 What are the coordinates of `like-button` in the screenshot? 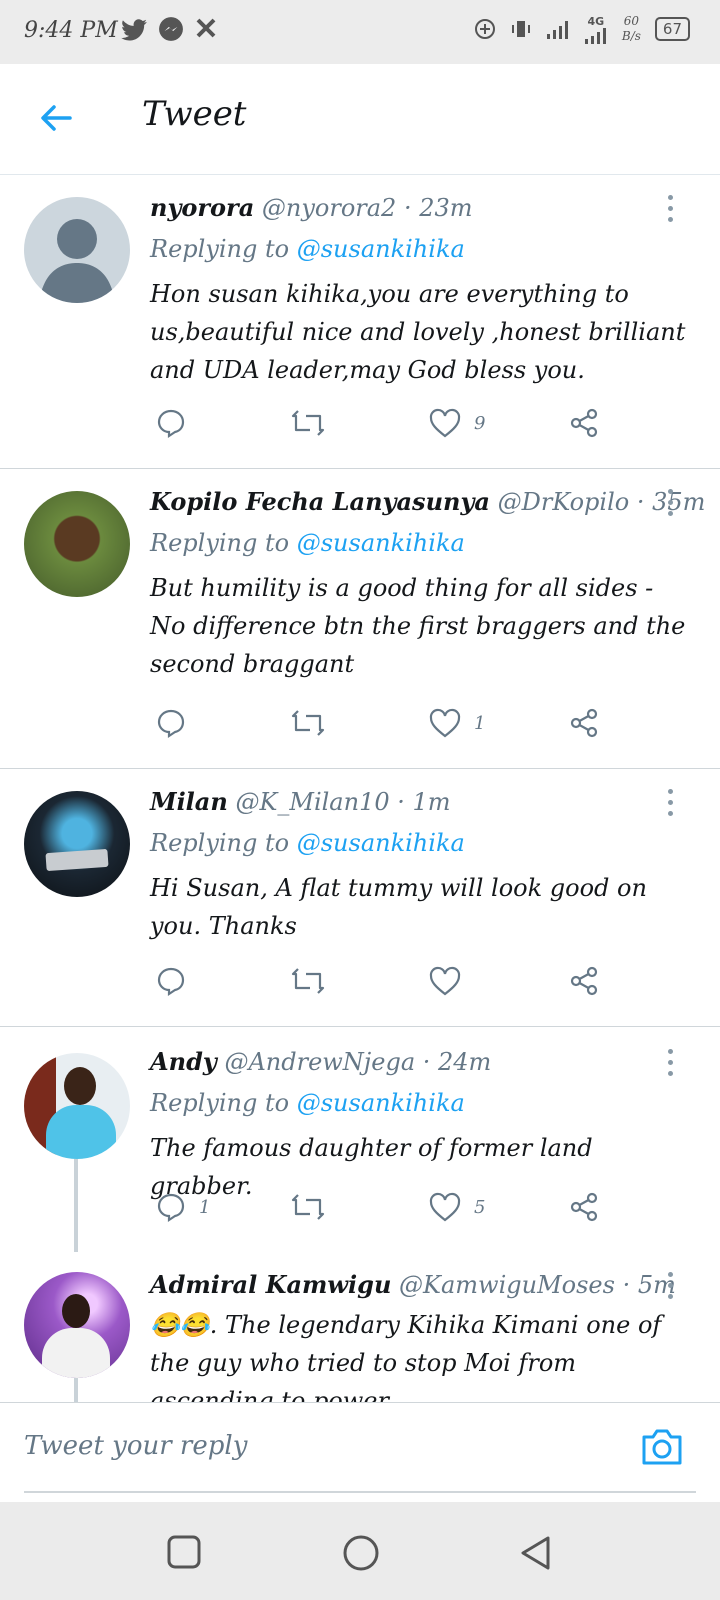 It's located at (451, 981).